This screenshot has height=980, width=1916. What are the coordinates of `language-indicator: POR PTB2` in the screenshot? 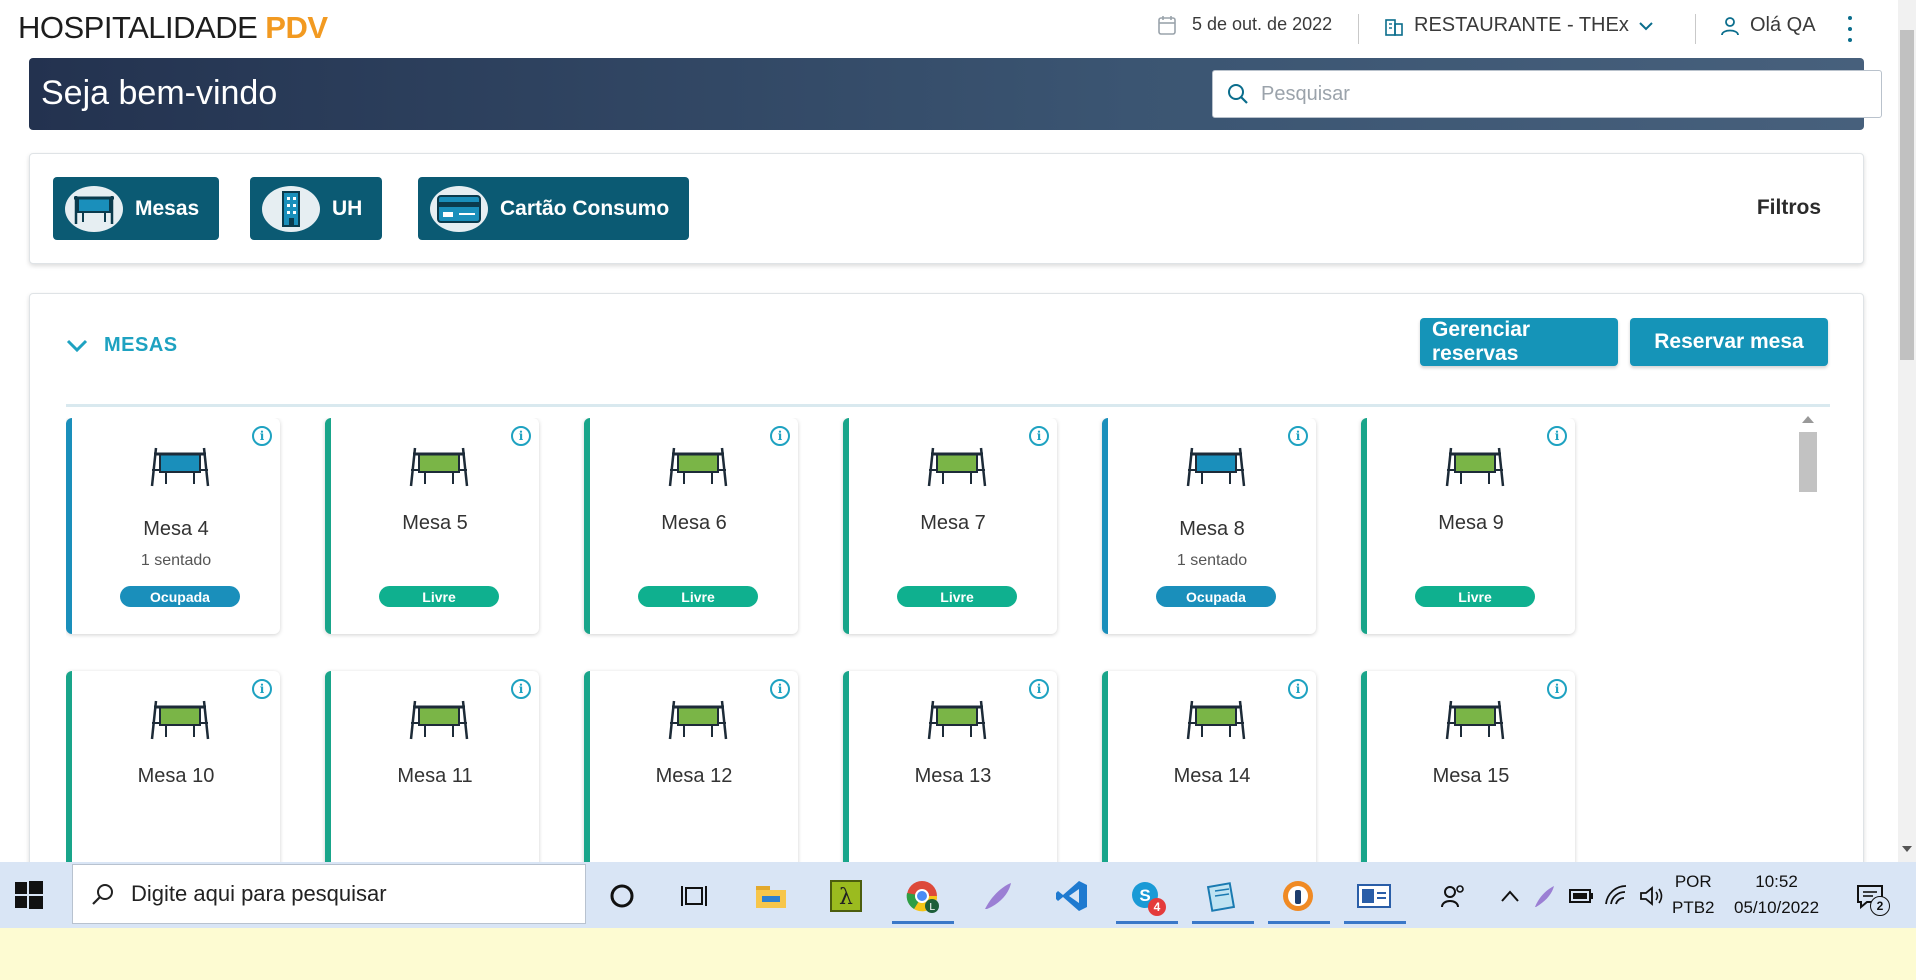 It's located at (1693, 895).